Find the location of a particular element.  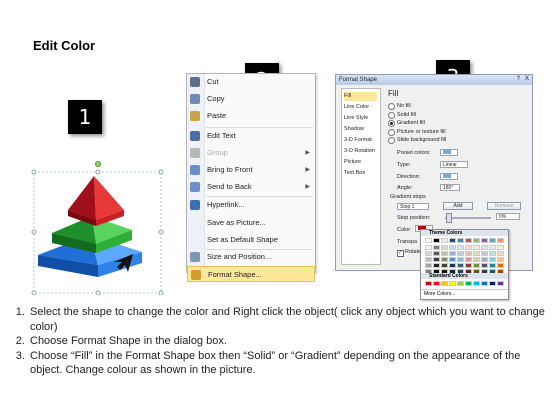

category-3-d-format: 3-D Format is located at coordinates (360, 140).